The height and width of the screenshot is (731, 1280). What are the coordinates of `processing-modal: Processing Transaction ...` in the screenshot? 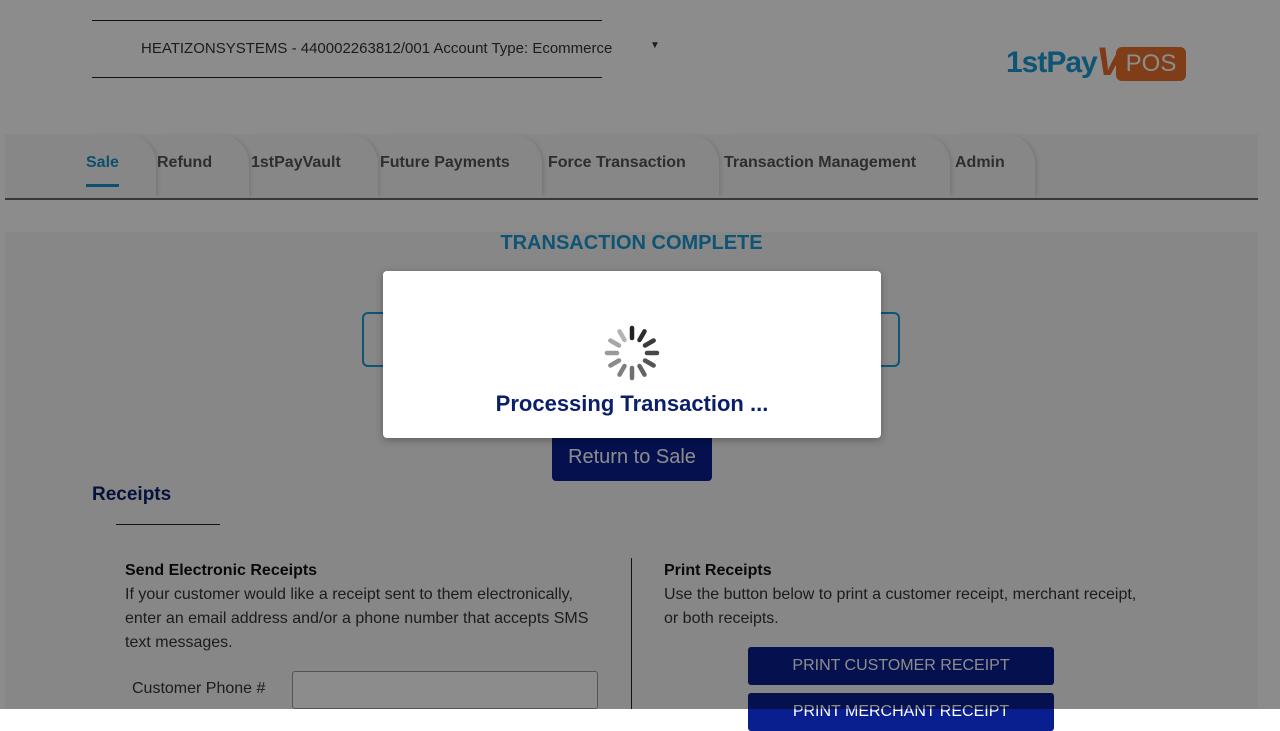 It's located at (632, 354).